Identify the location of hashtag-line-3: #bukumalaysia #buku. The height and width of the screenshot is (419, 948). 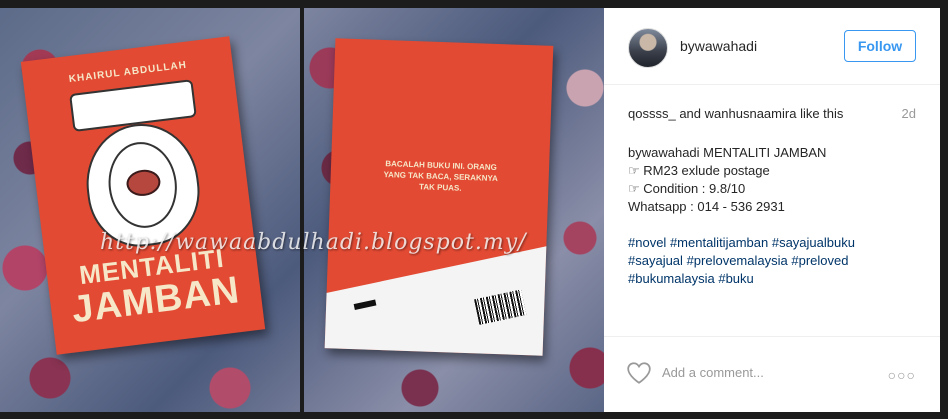
(773, 279).